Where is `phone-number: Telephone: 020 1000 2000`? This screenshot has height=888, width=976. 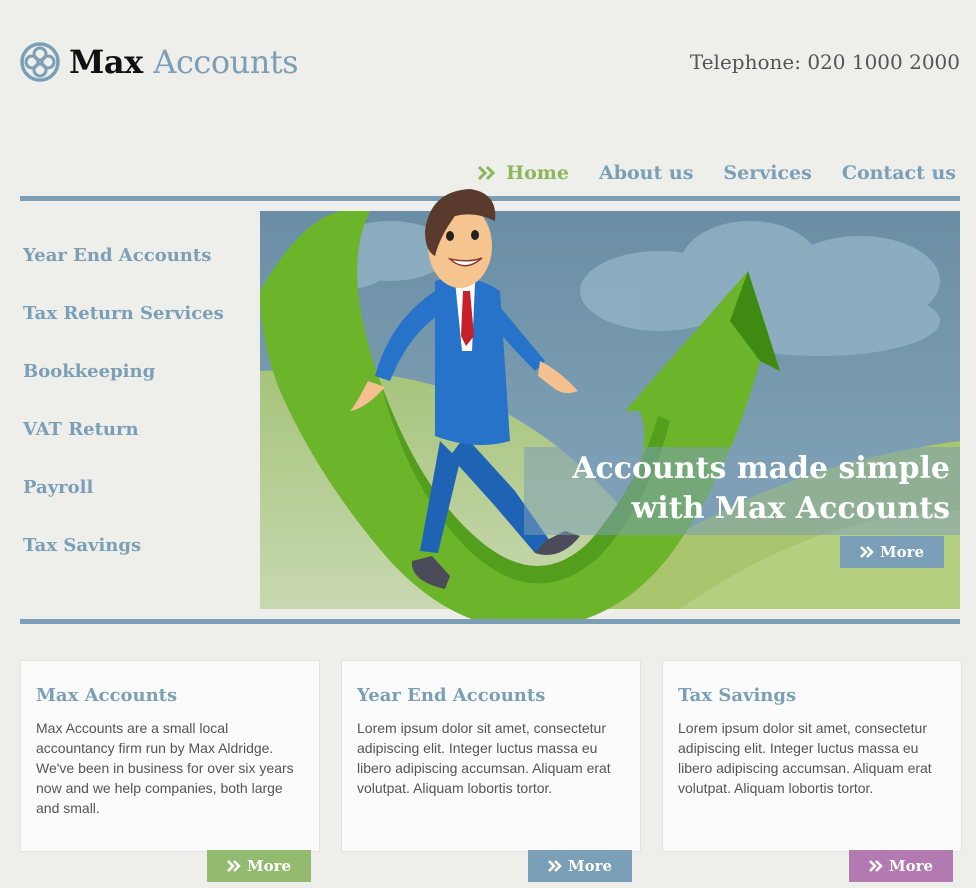 phone-number: Telephone: 020 1000 2000 is located at coordinates (824, 62).